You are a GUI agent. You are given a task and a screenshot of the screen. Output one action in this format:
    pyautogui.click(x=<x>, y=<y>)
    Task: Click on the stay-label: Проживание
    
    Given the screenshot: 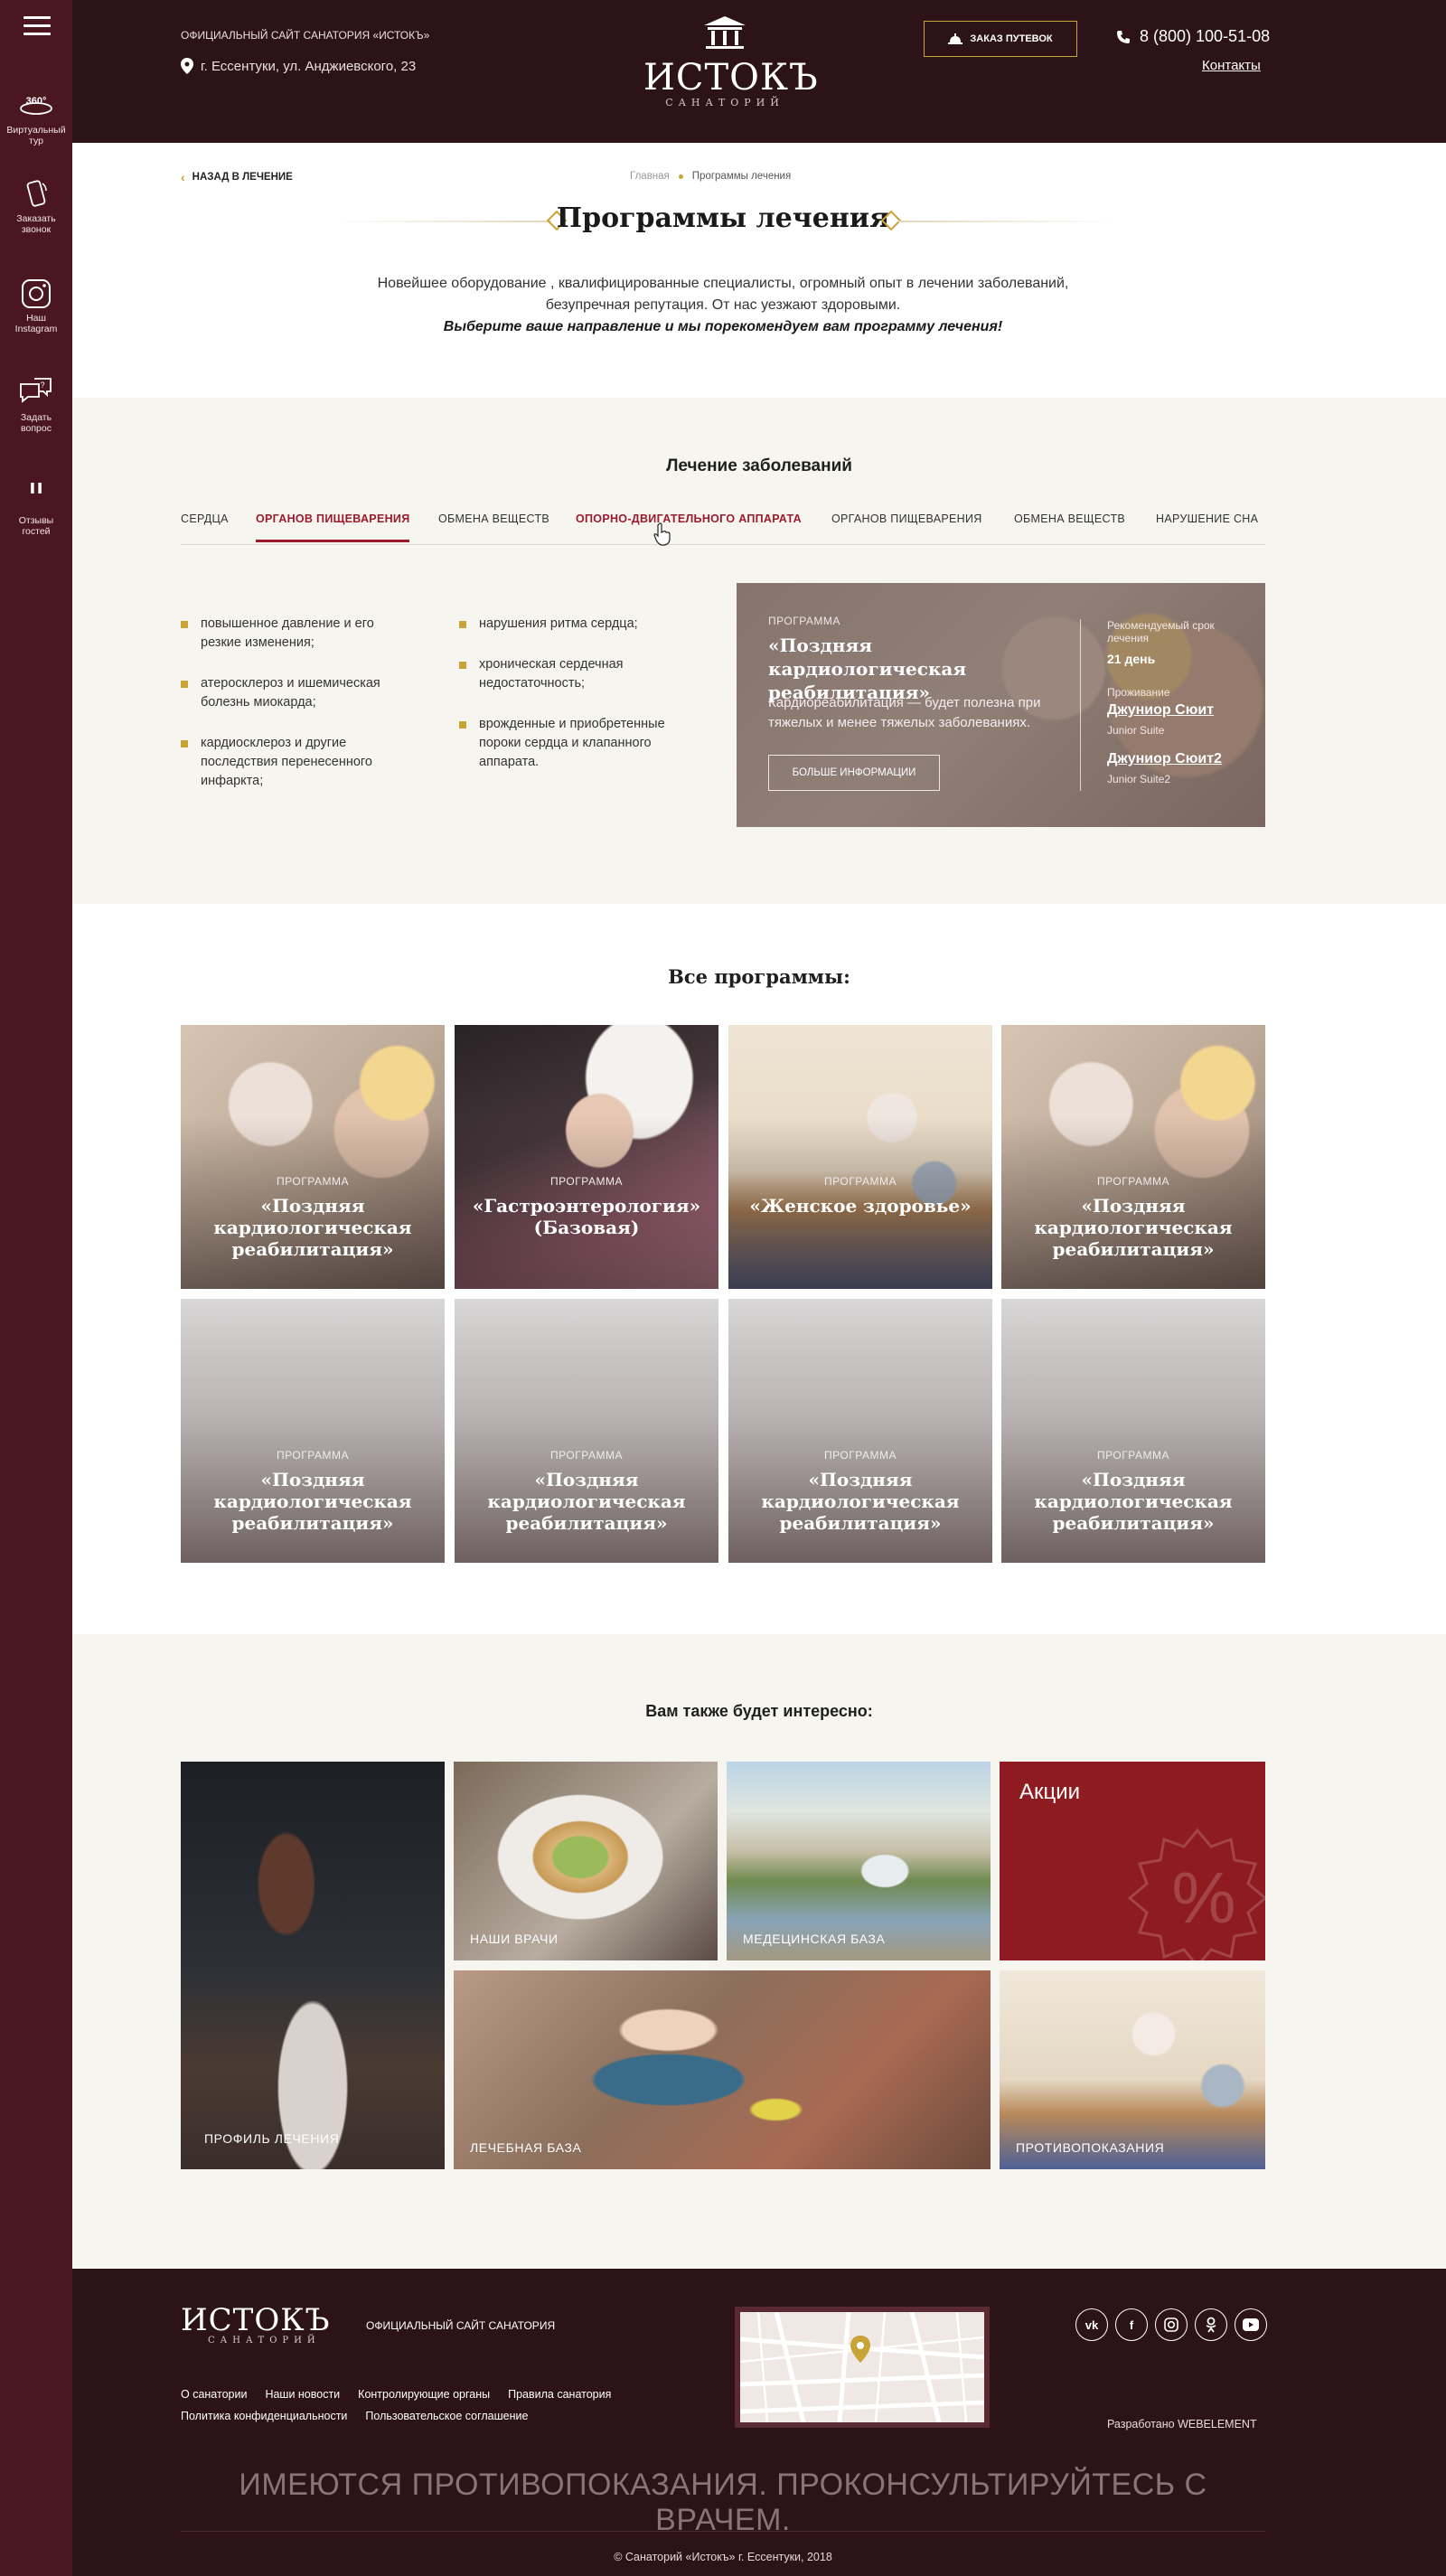 What is the action you would take?
    pyautogui.click(x=1138, y=692)
    